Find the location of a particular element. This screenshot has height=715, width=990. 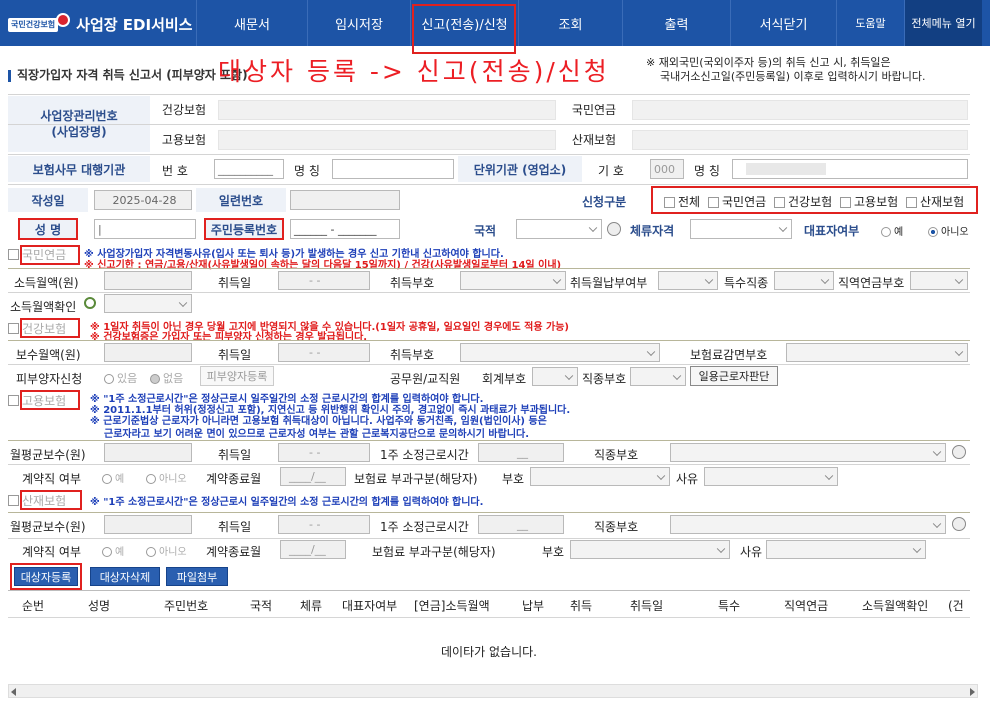

industrial-employer-no is located at coordinates (800, 140).